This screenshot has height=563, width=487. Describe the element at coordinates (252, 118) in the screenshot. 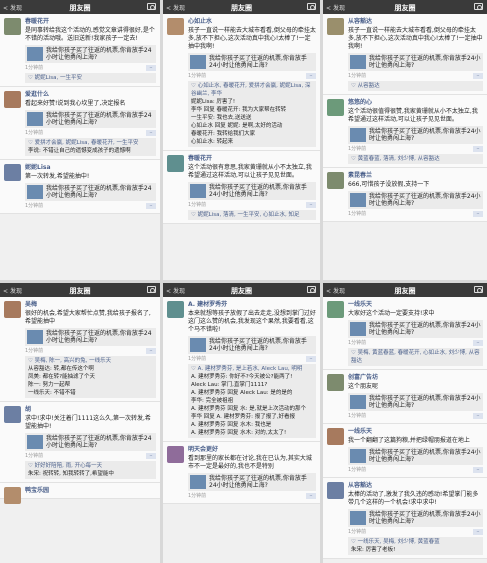

I see `comment-line: 一生平安: 我也去,送送送` at that location.